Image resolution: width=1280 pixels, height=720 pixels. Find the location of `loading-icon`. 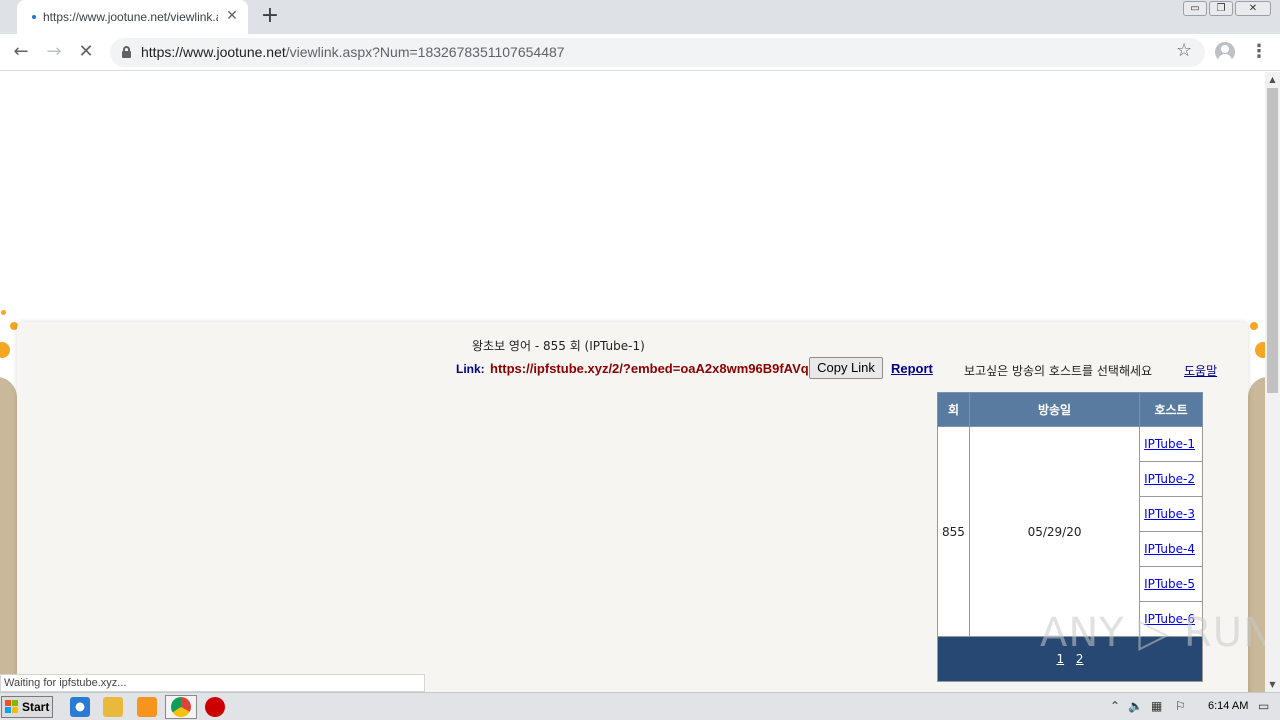

loading-icon is located at coordinates (34, 17).